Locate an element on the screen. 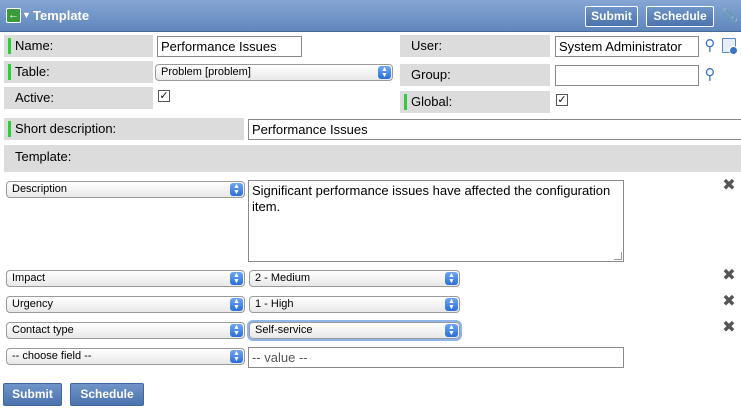  template-field-select: Impact ▲ ▼ is located at coordinates (125, 278).